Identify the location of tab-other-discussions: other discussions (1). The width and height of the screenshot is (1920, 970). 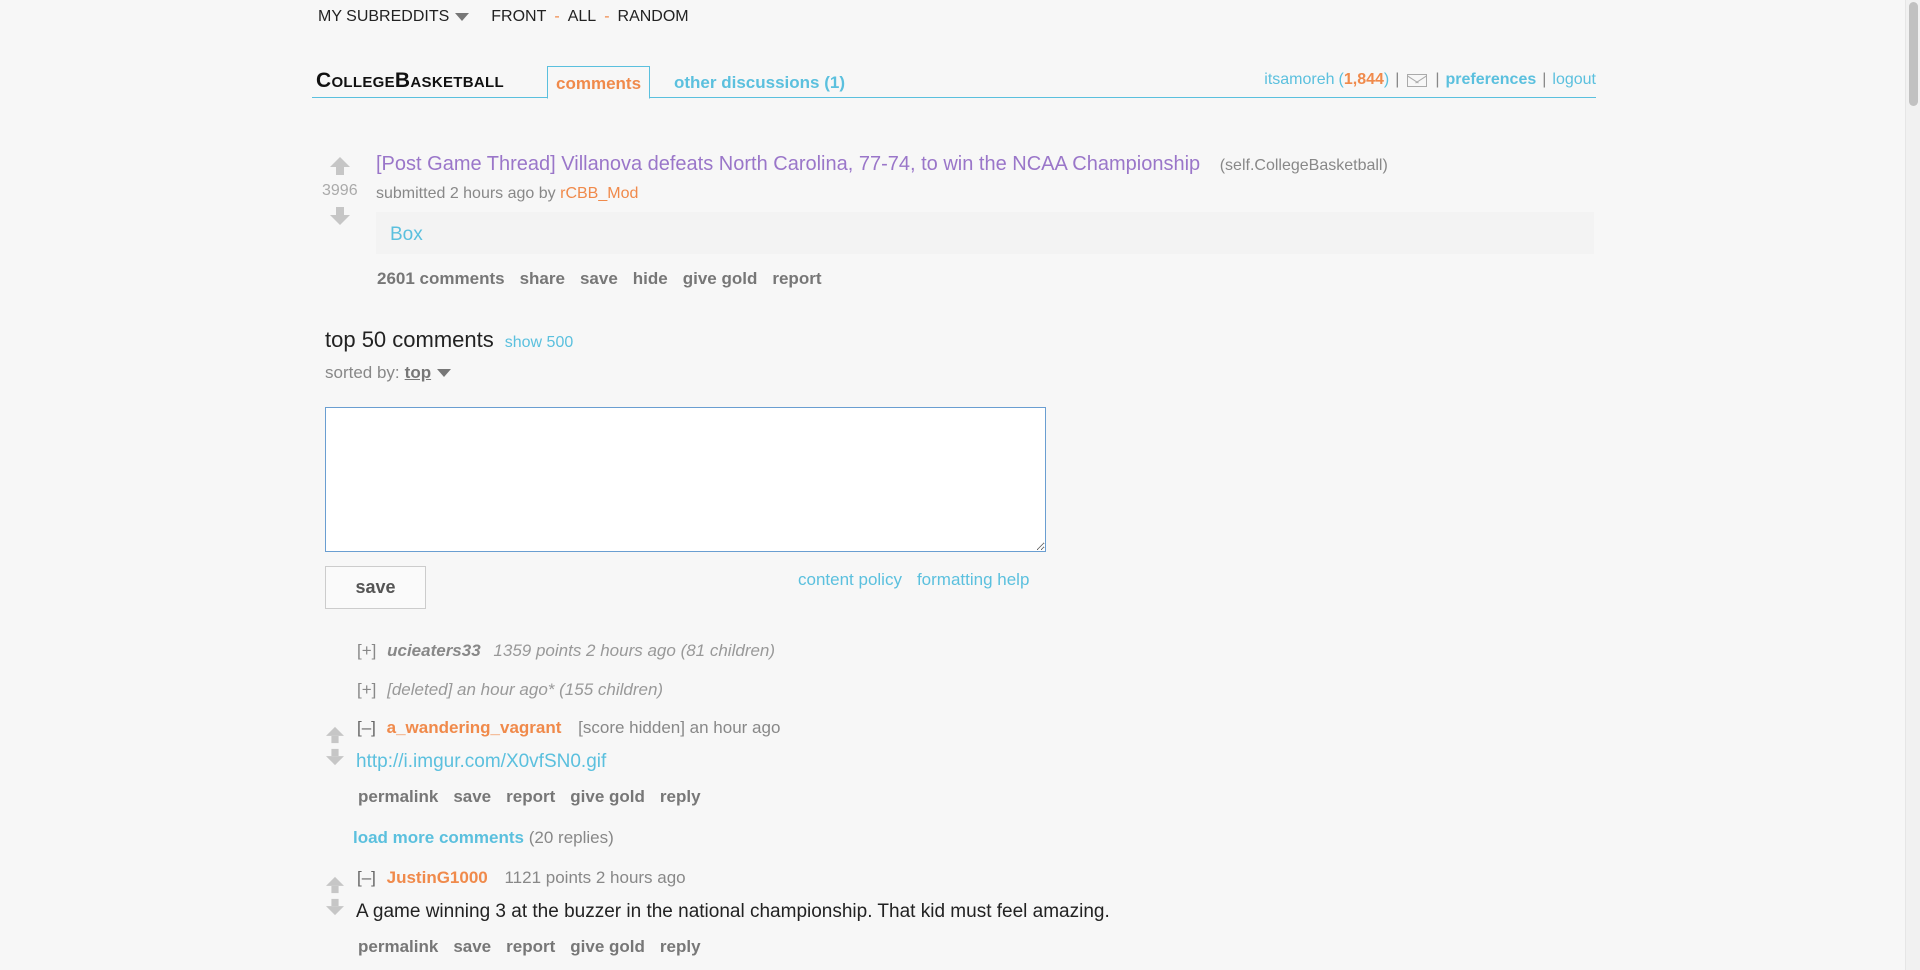
(759, 82).